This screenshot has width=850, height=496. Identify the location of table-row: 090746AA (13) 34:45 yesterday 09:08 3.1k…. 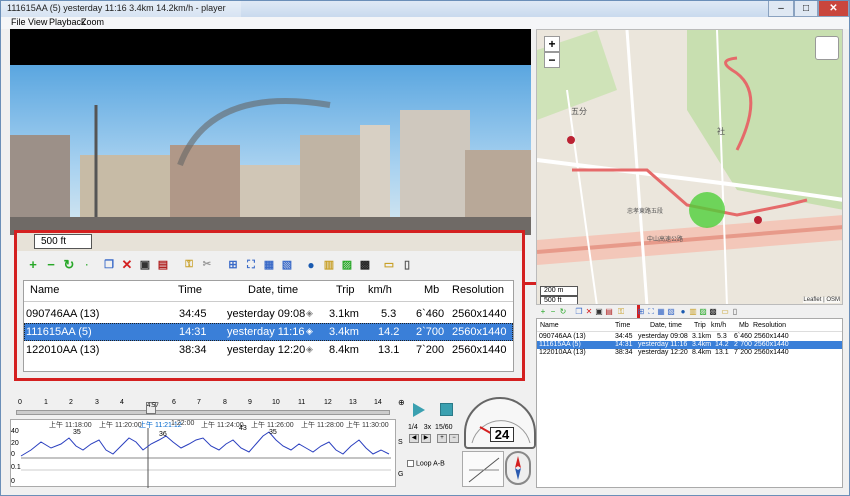
(689, 337).